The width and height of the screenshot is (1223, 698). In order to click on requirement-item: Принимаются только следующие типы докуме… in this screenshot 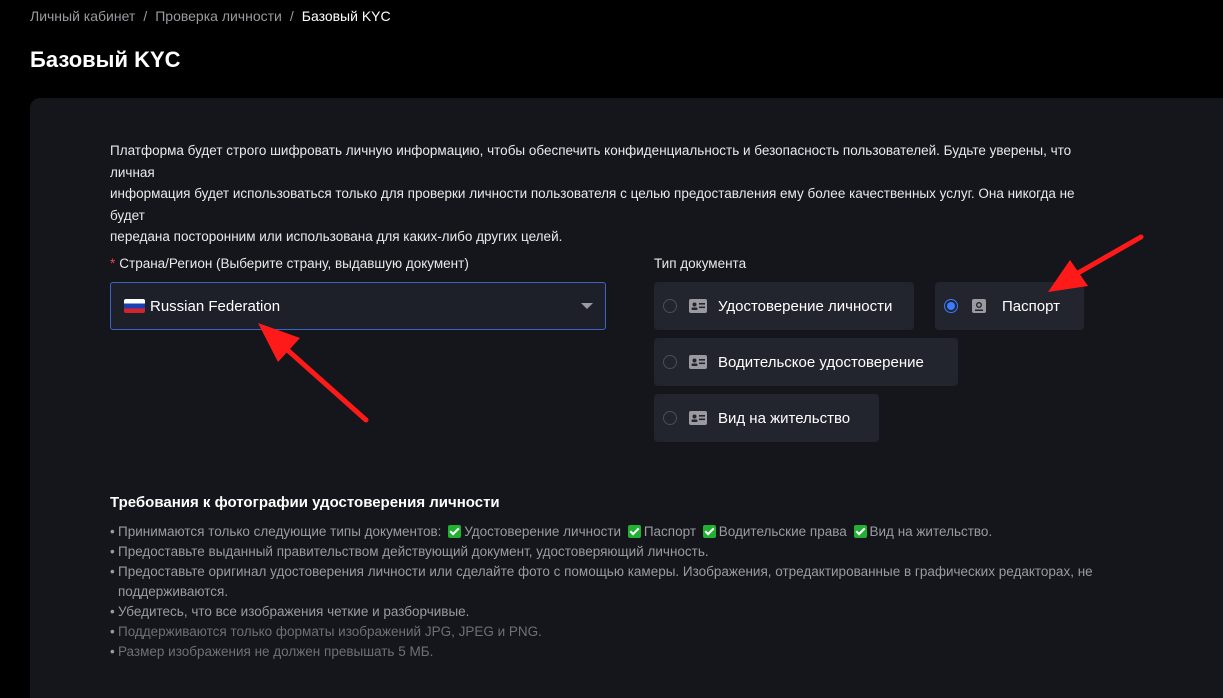, I will do `click(625, 532)`.